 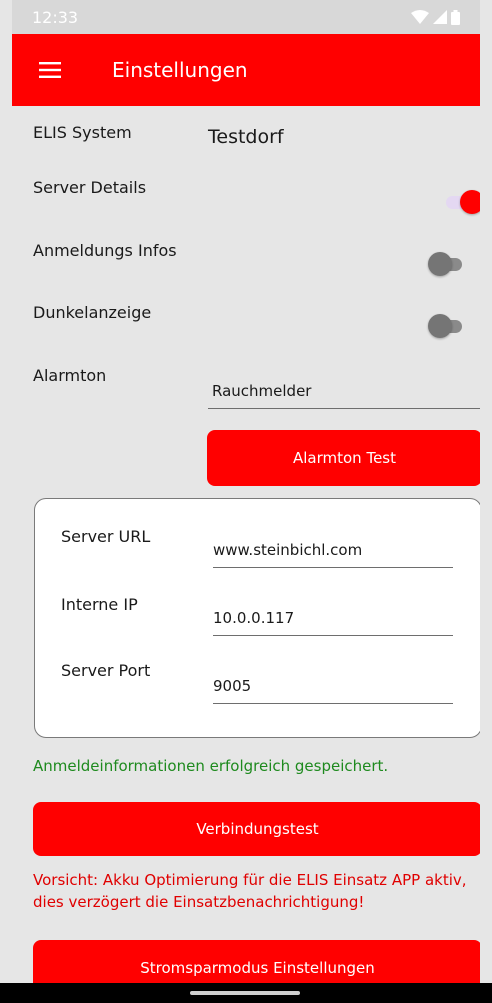 I want to click on server-port-label: Server Port, so click(x=106, y=670).